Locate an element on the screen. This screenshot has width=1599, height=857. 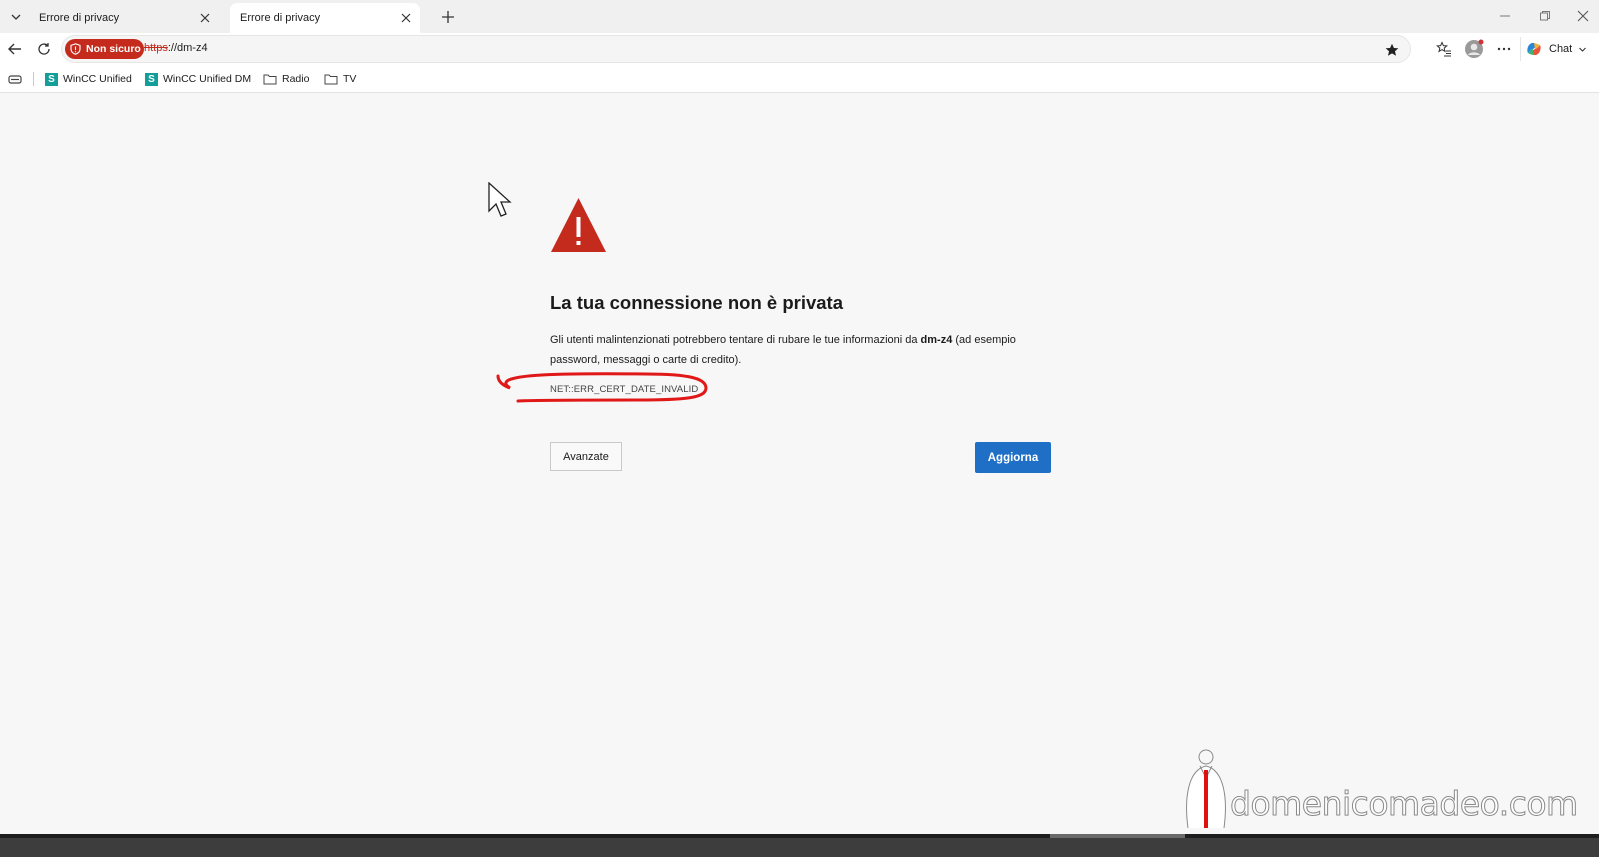
minimize-icon is located at coordinates (1505, 16).